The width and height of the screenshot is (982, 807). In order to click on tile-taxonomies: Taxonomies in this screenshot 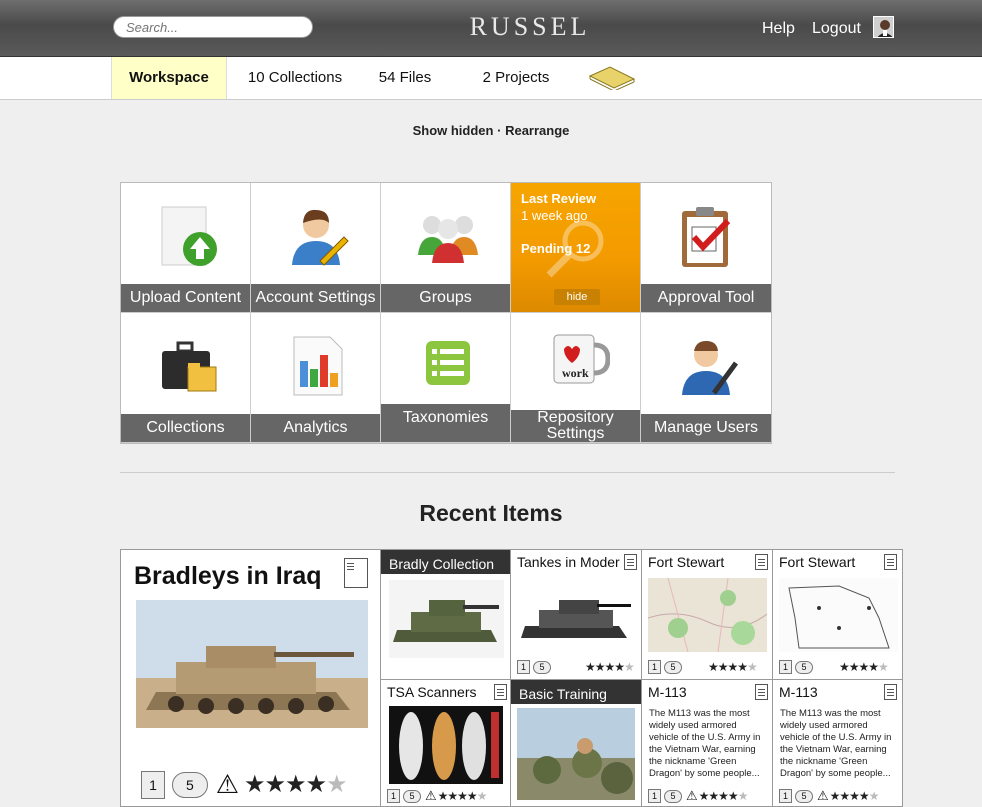, I will do `click(446, 378)`.